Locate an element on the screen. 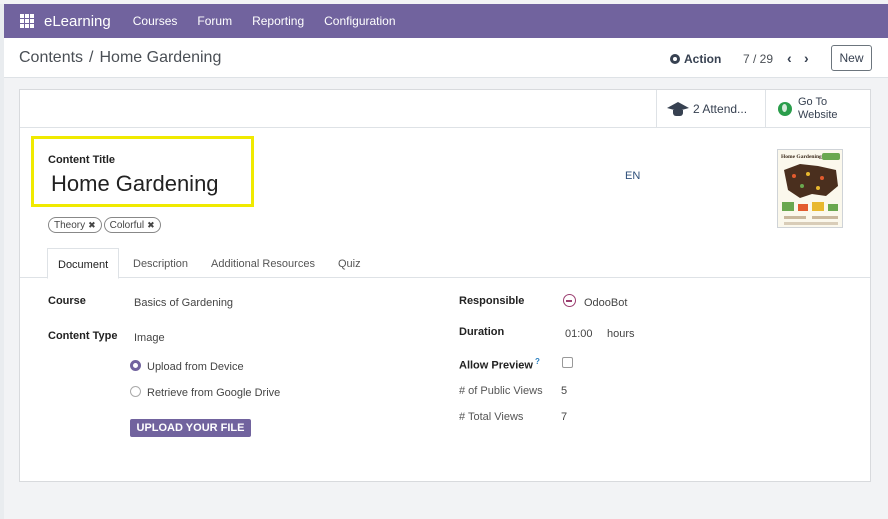  tags-field: Theory ✖ Colorful ✖ is located at coordinates (105, 225).